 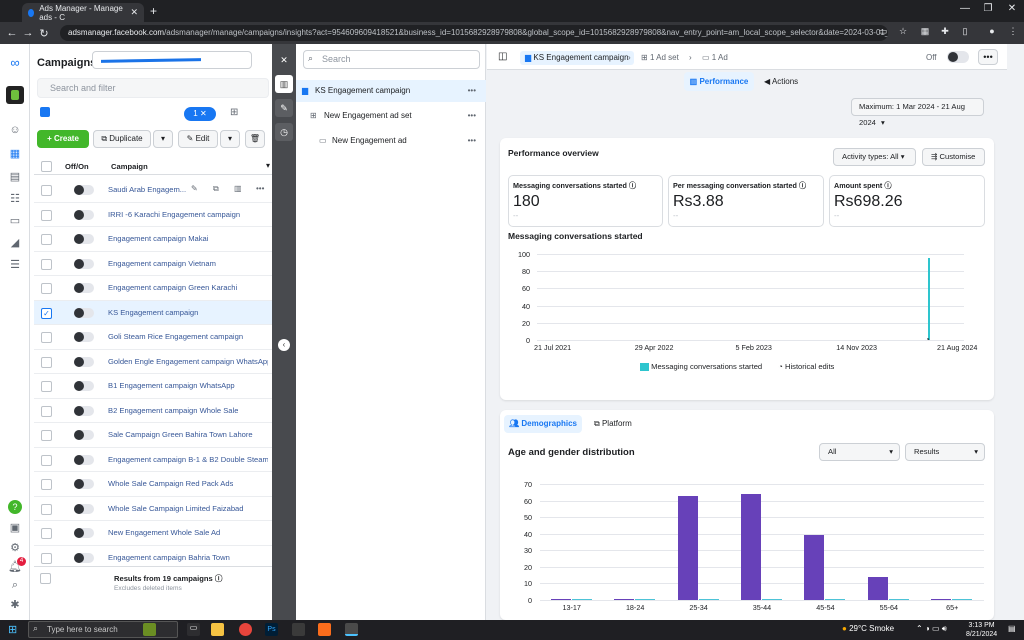 What do you see at coordinates (958, 57) in the screenshot?
I see `campaign-toggle` at bounding box center [958, 57].